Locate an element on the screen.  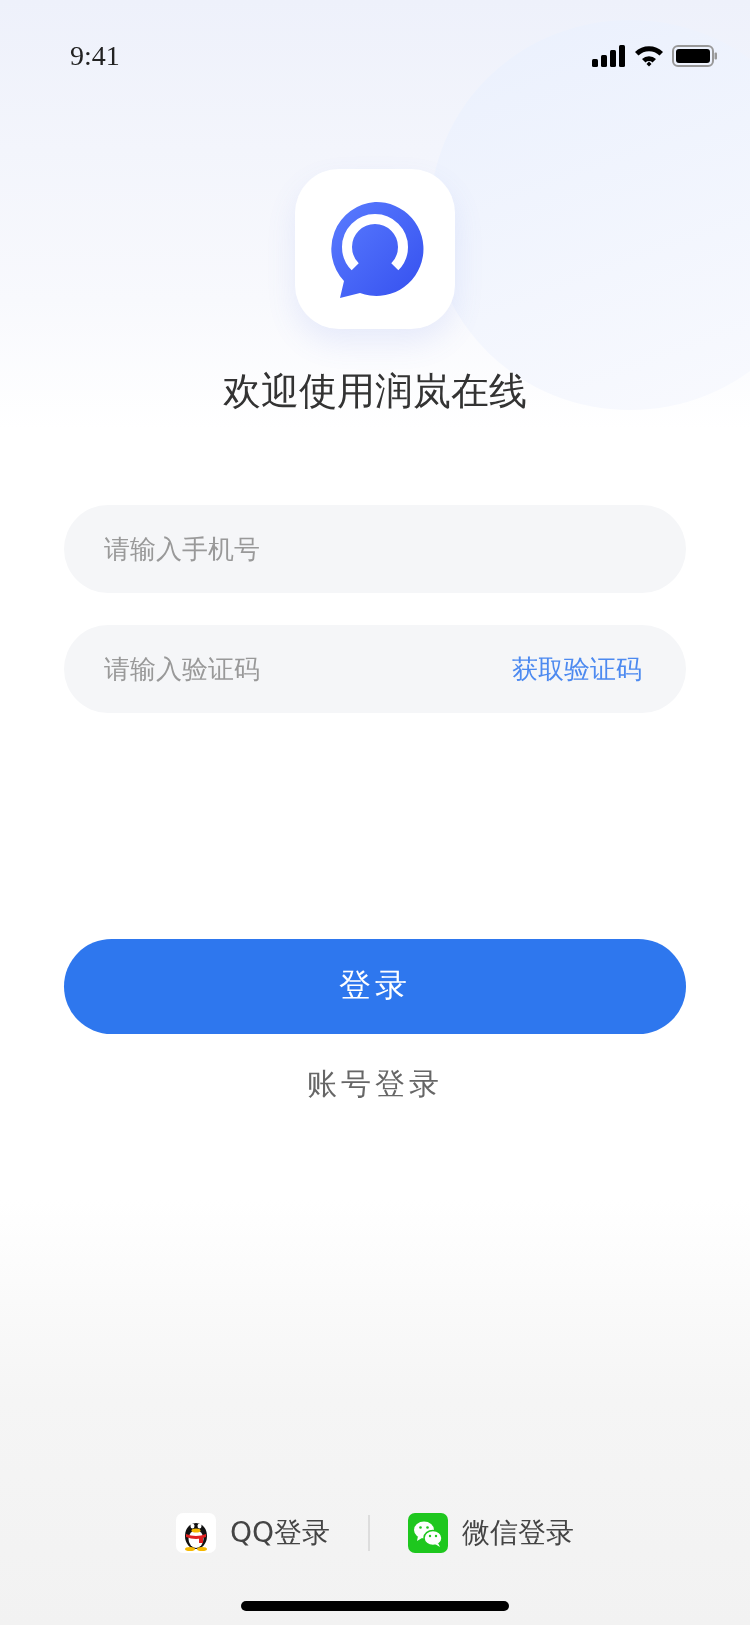
wifi-icon is located at coordinates (649, 56).